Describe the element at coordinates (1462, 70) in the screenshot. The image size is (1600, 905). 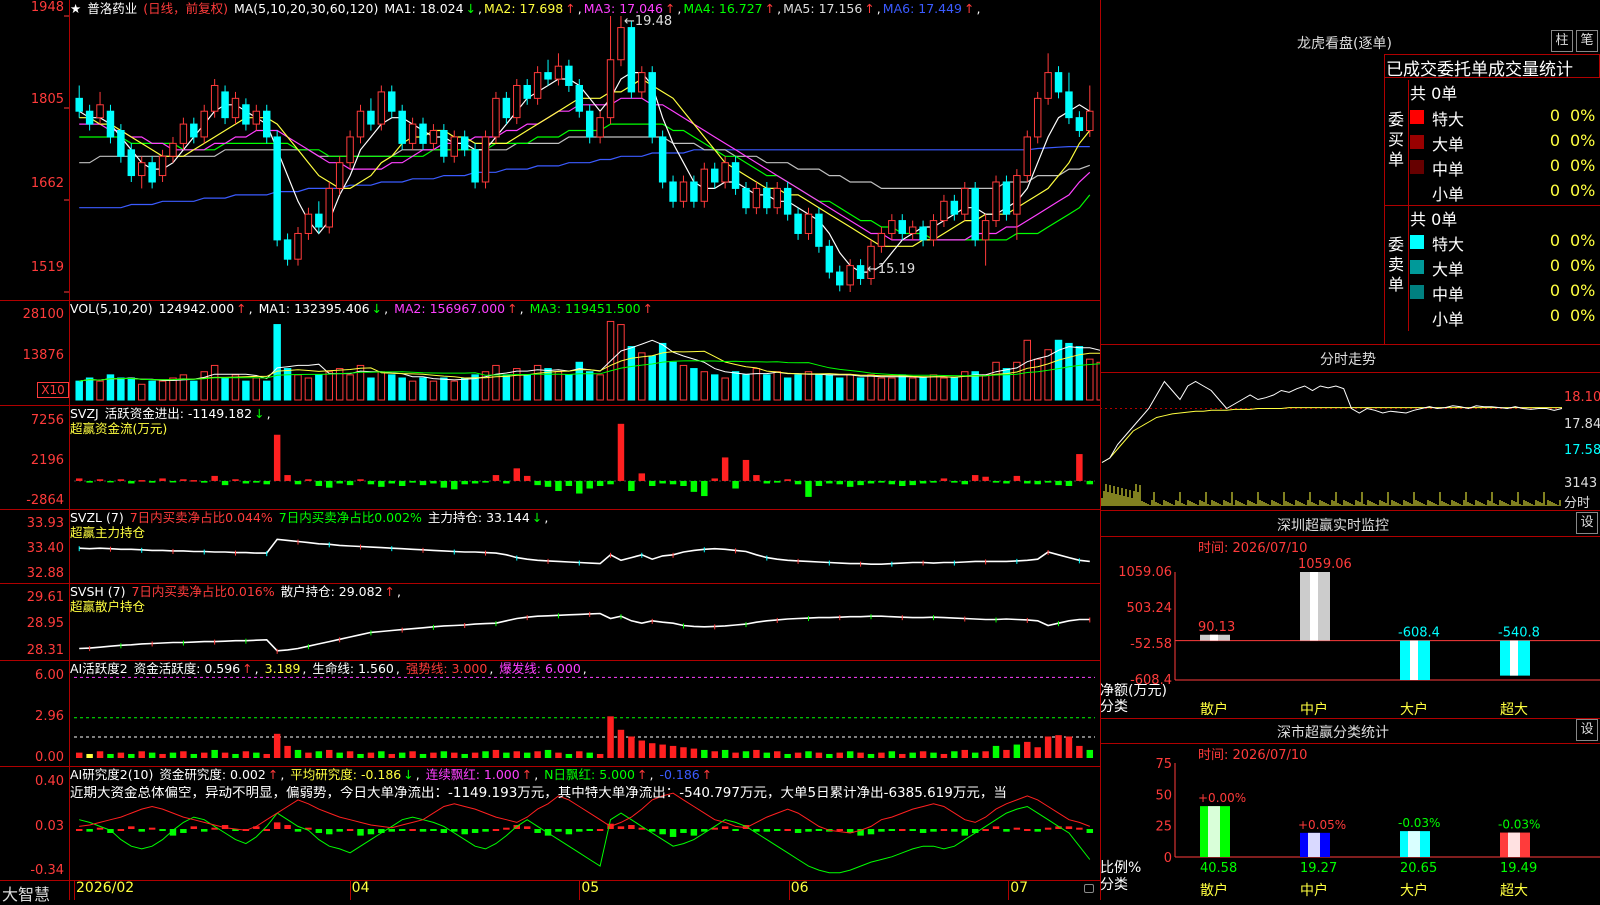
I see `tab-orders: 委托单` at that location.